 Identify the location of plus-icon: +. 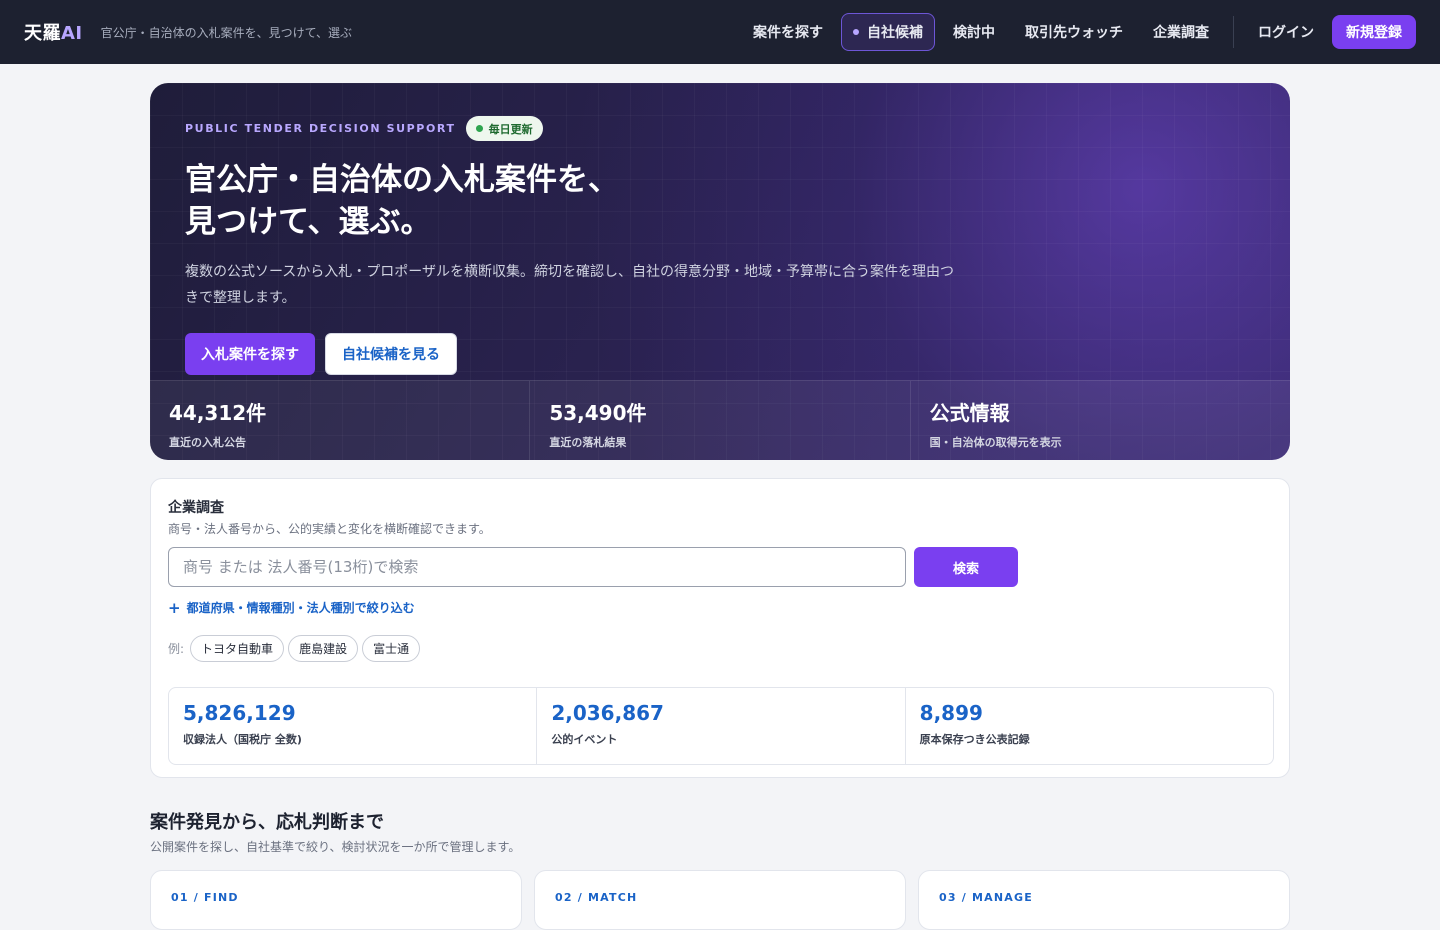
(174, 607).